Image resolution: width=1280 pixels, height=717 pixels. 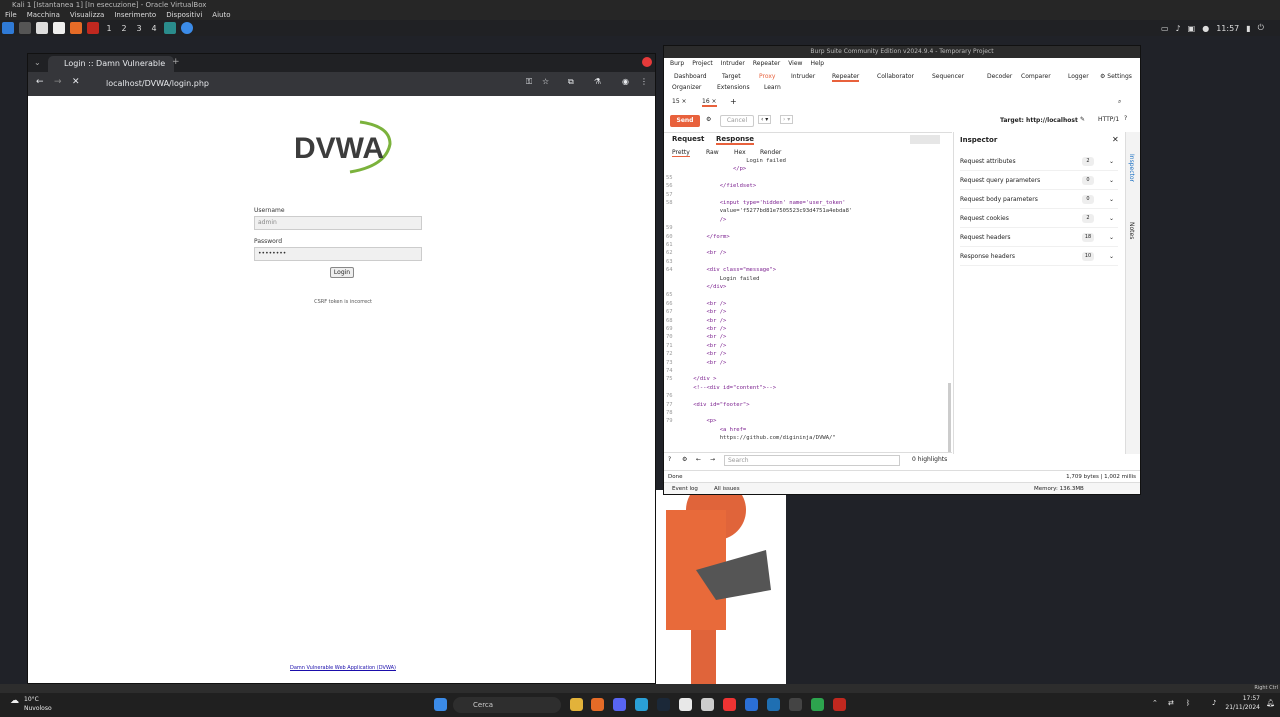 What do you see at coordinates (999, 76) in the screenshot?
I see `tab-decoder: Decoder` at bounding box center [999, 76].